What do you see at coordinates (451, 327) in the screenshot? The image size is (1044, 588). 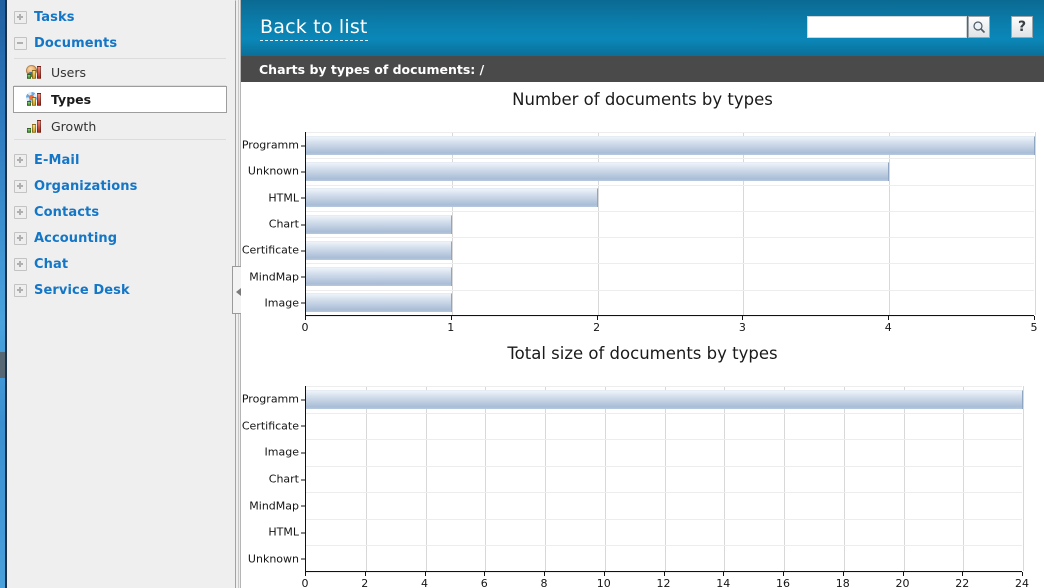 I see `x-axis-tick-label: 1` at bounding box center [451, 327].